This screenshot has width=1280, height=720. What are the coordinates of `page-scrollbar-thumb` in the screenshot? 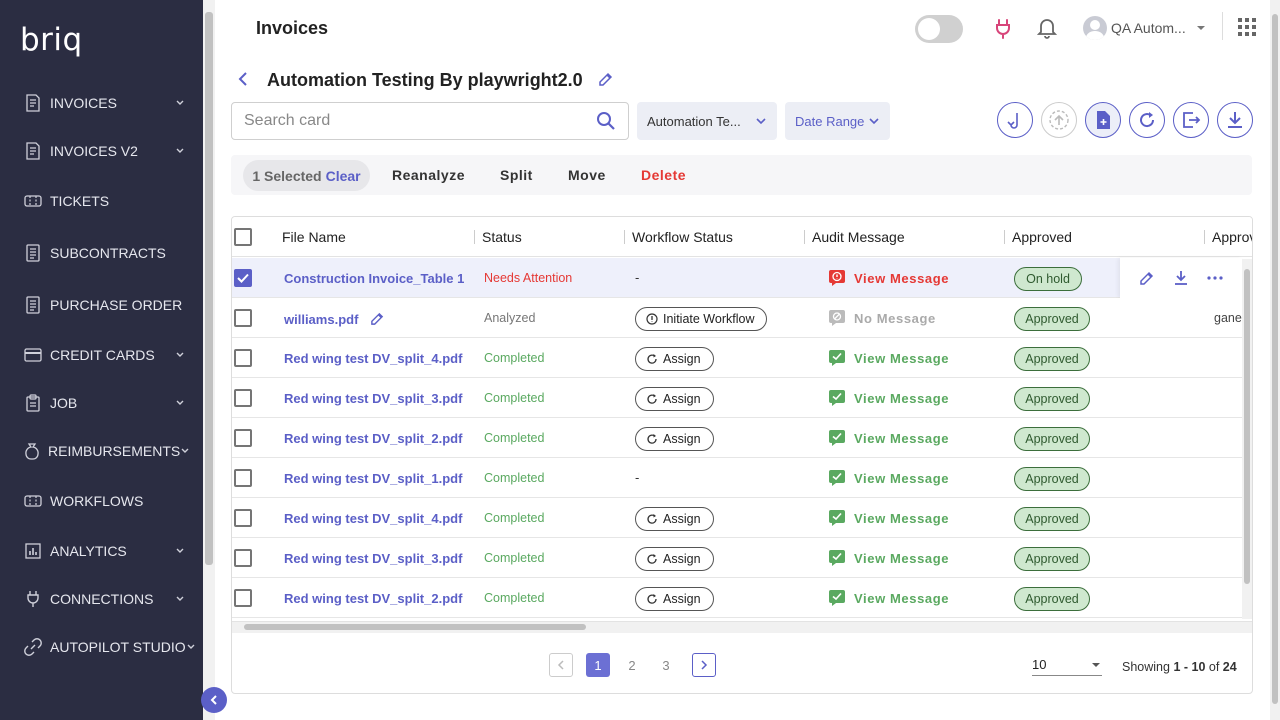 It's located at (1275, 359).